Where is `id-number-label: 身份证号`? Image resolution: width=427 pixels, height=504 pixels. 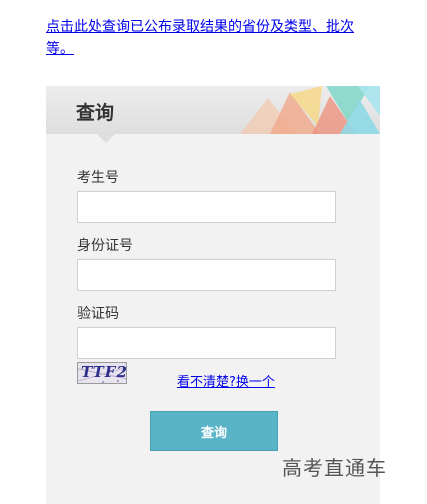
id-number-label: 身份证号 is located at coordinates (105, 246).